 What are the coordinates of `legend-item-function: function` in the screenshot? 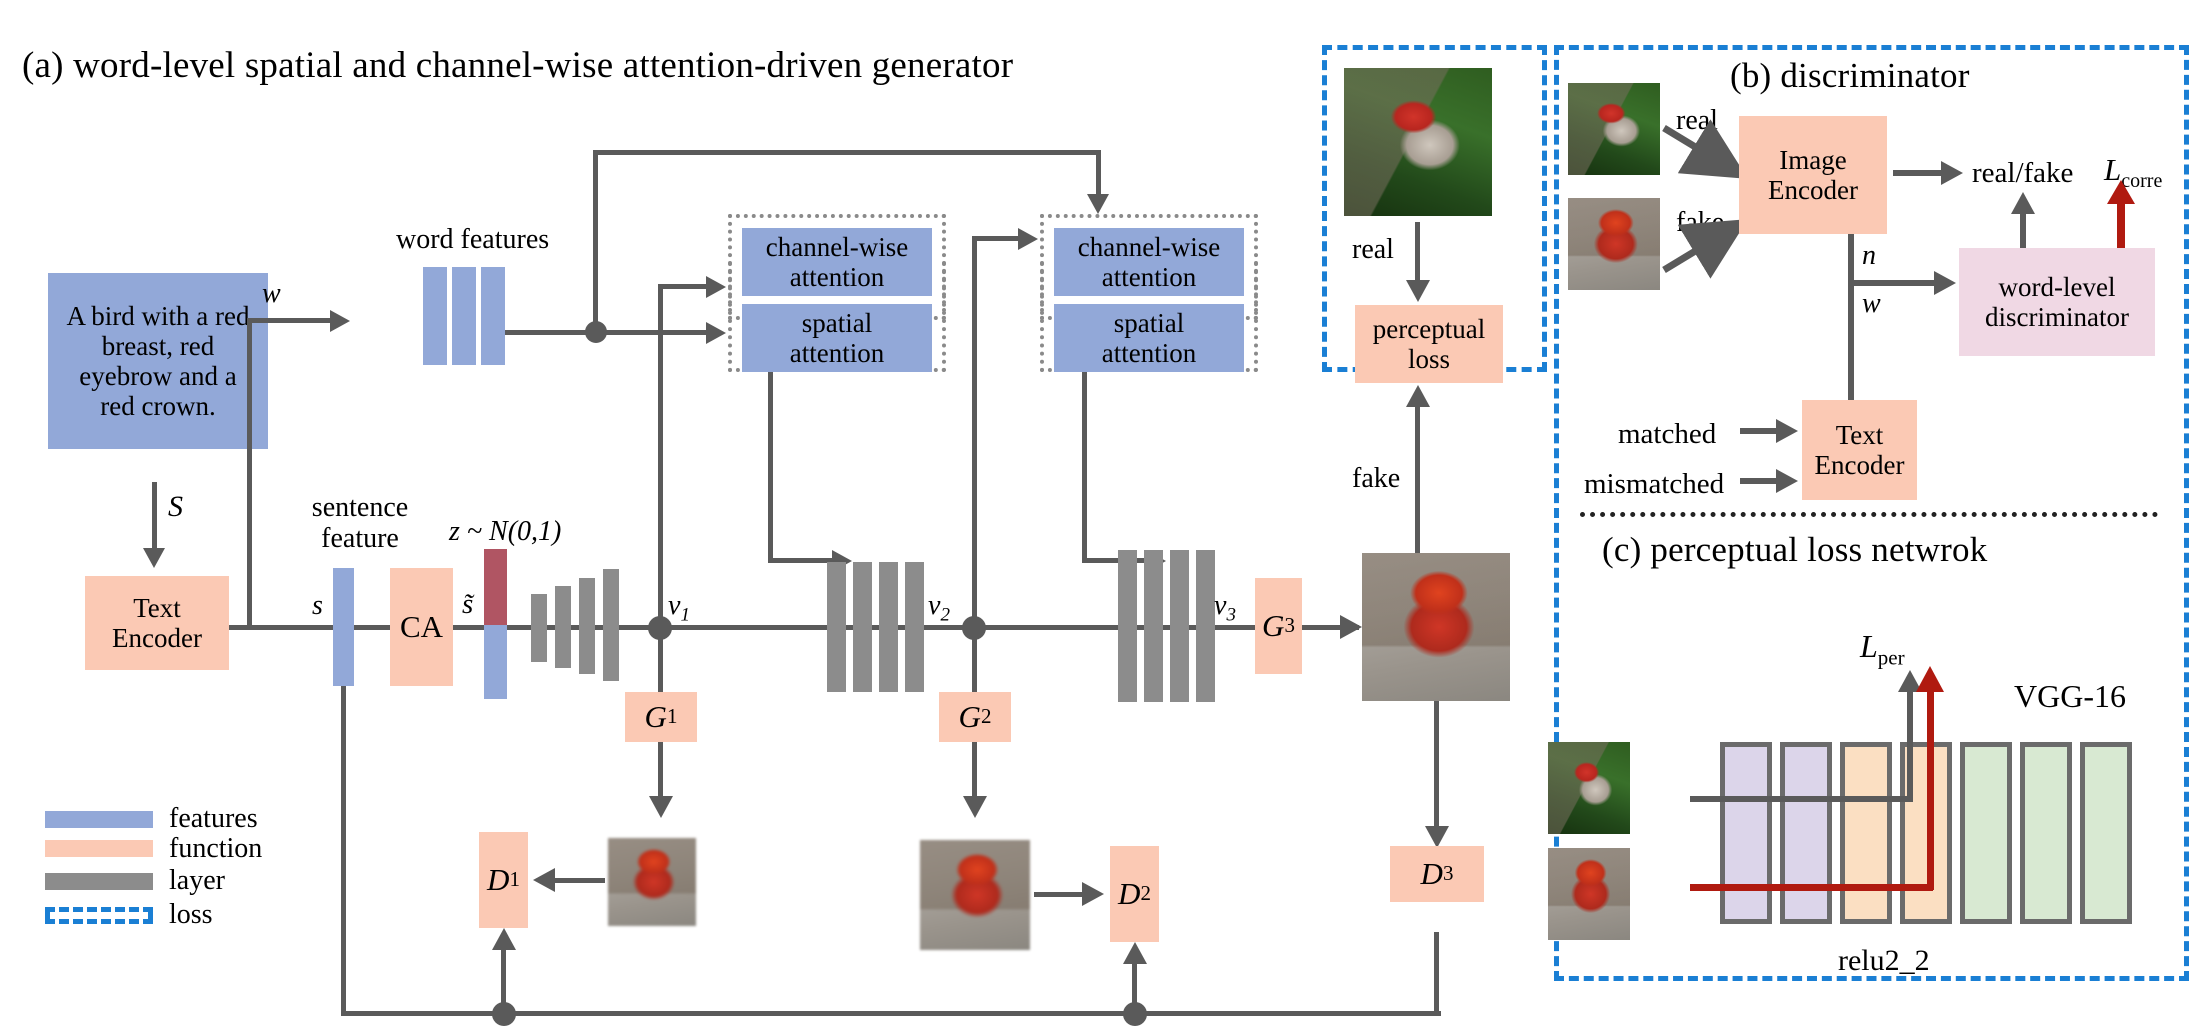 It's located at (185, 848).